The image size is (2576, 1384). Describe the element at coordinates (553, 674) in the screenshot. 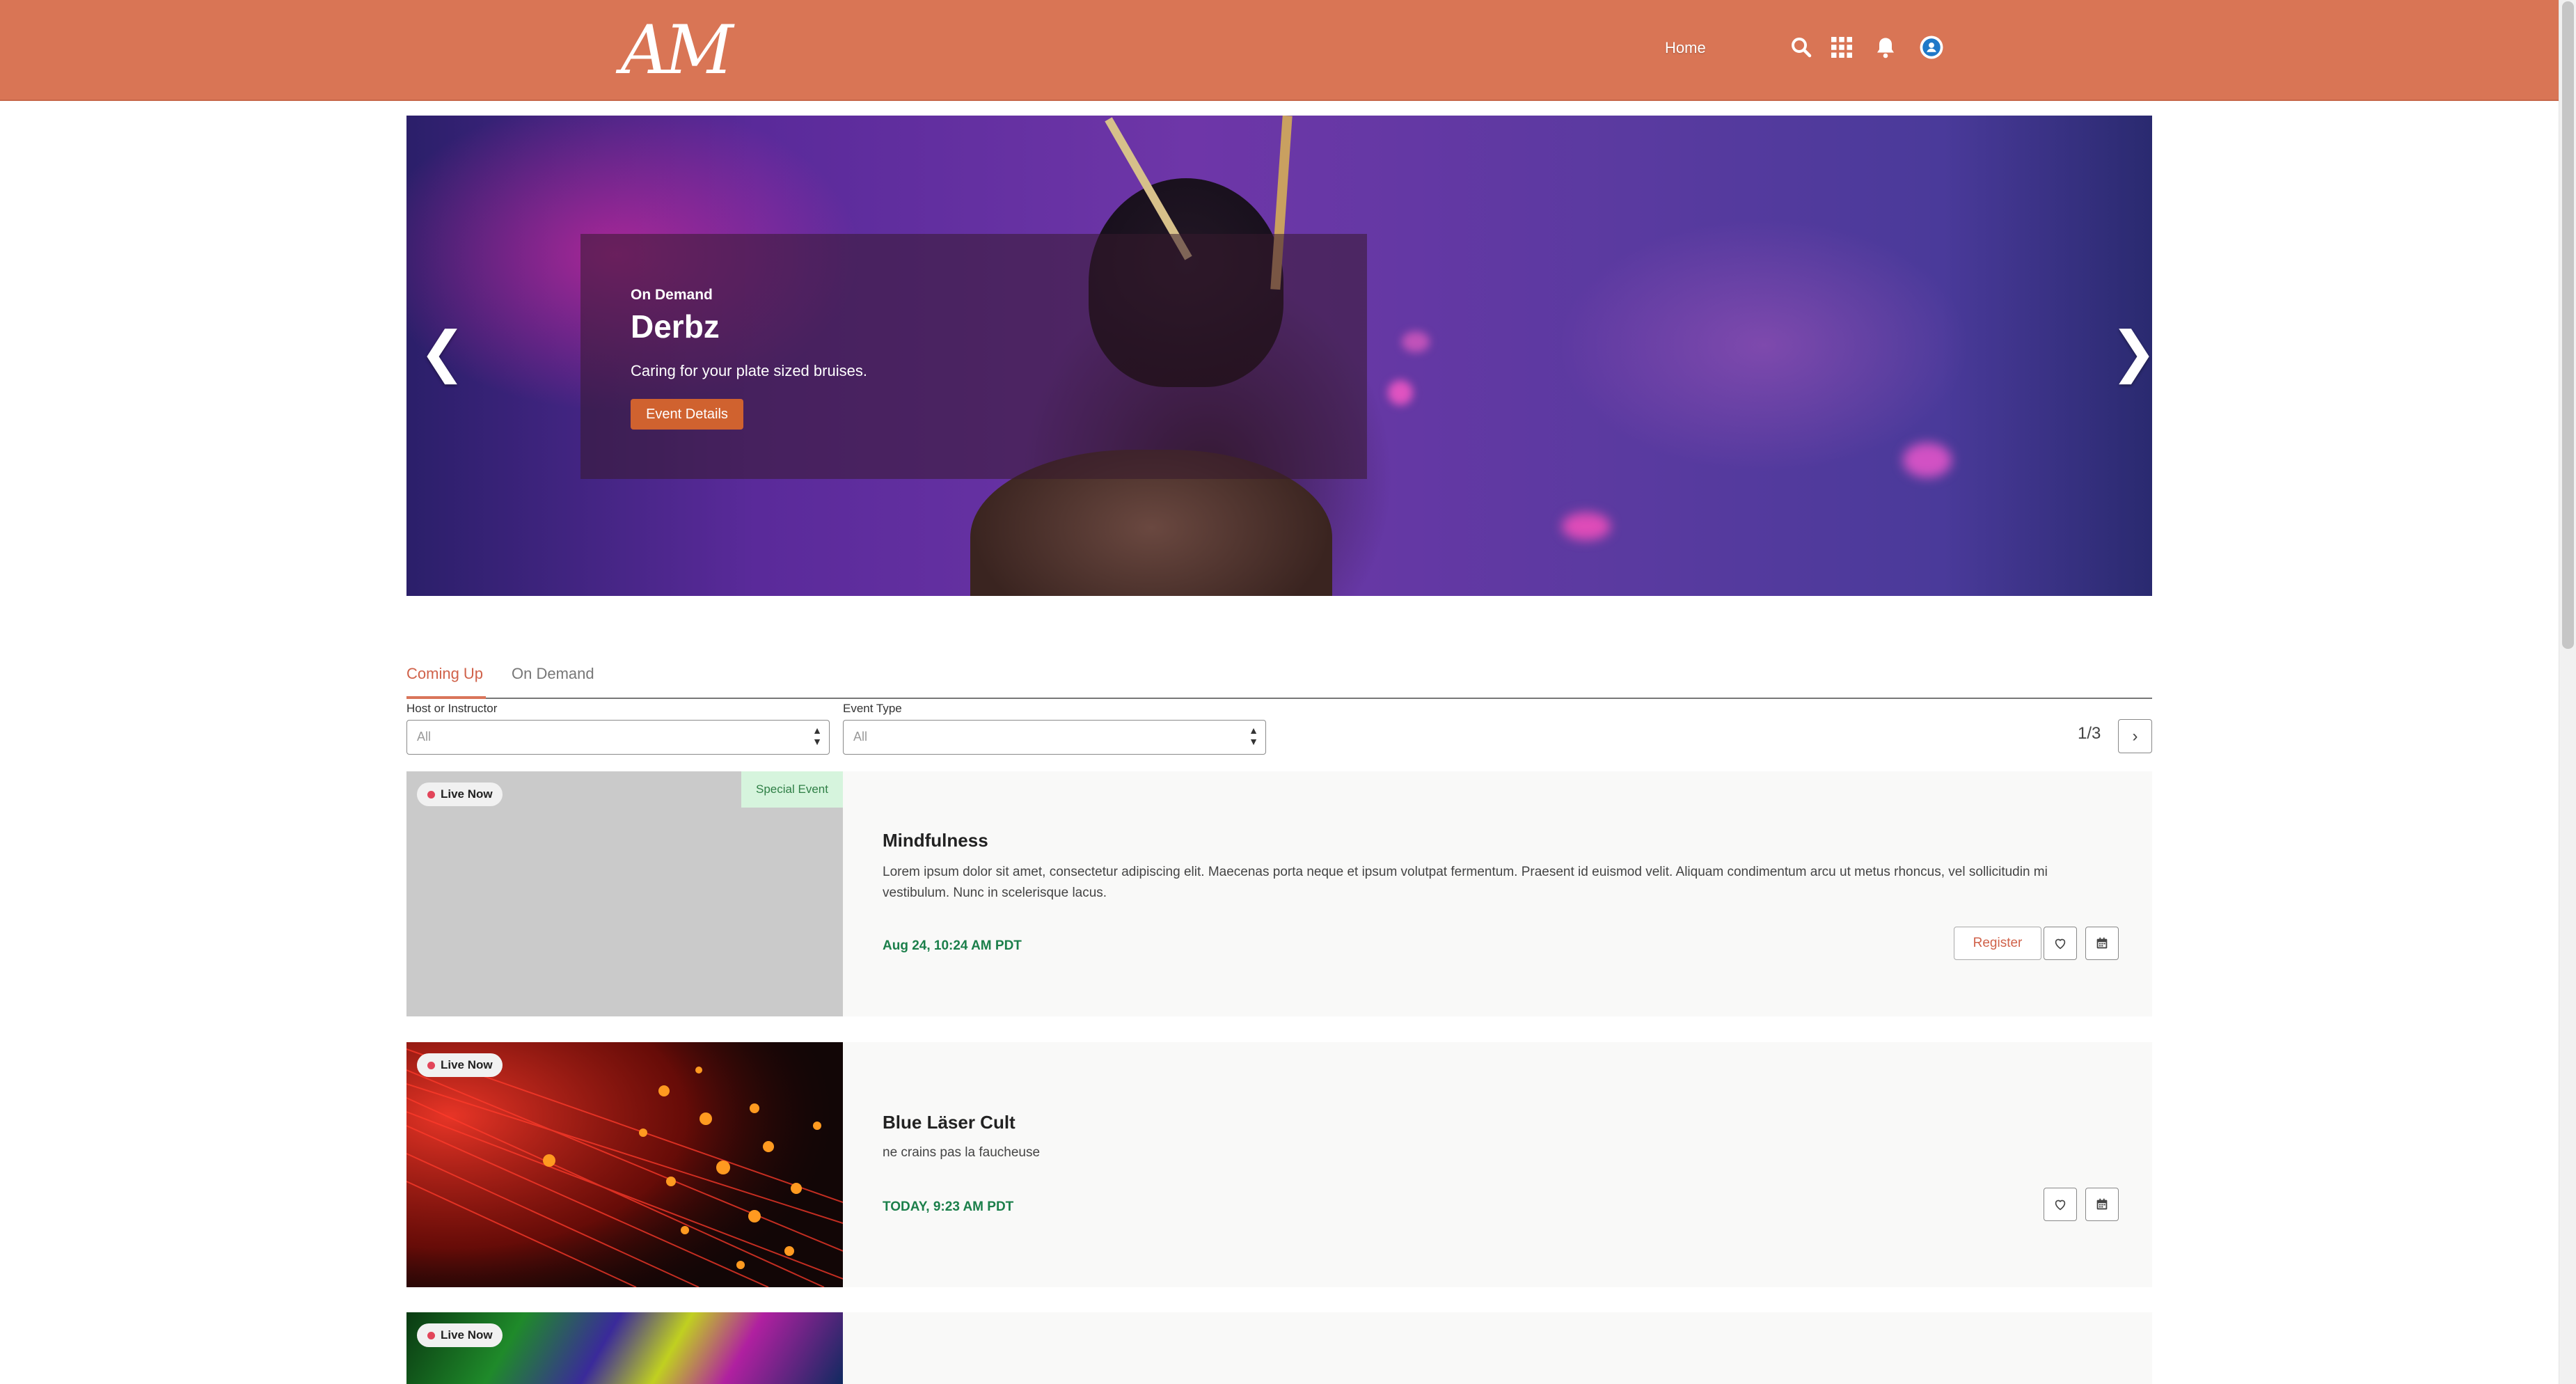

I see `tab-on-demand: On Demand` at that location.